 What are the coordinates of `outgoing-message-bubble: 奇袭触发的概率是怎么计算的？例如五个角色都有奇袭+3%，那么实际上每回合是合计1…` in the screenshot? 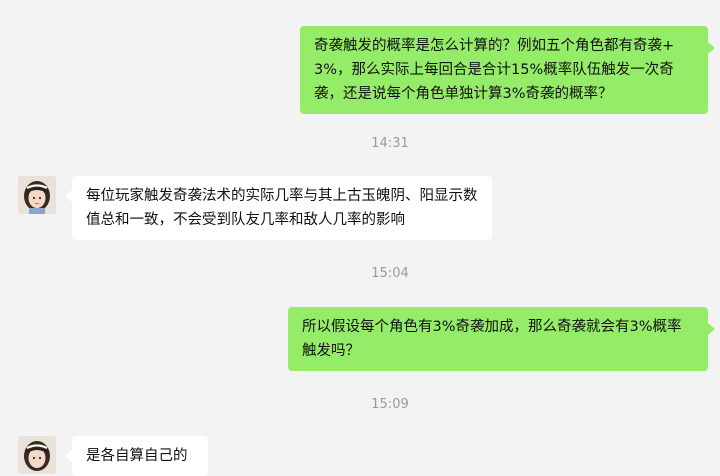 It's located at (507, 70).